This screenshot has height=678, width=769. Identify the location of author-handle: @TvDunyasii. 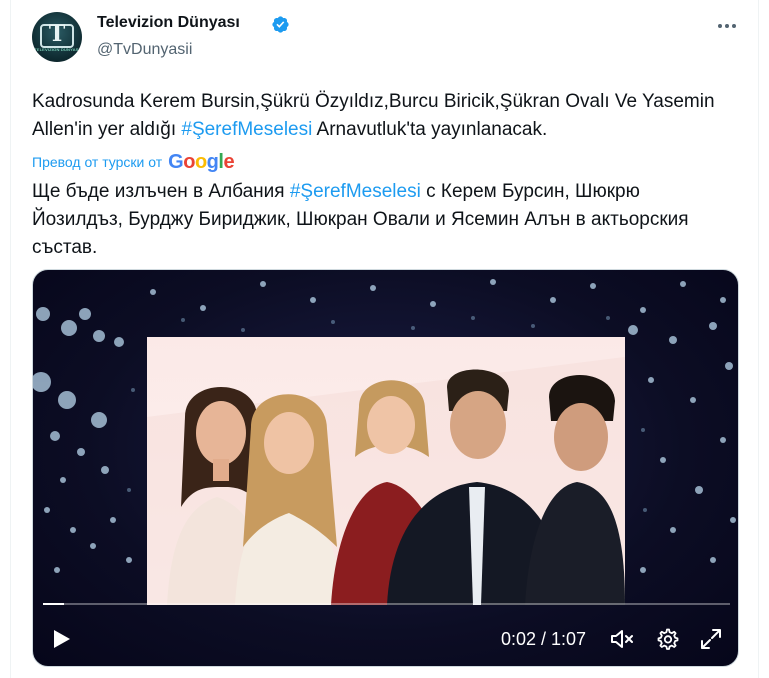
(144, 50).